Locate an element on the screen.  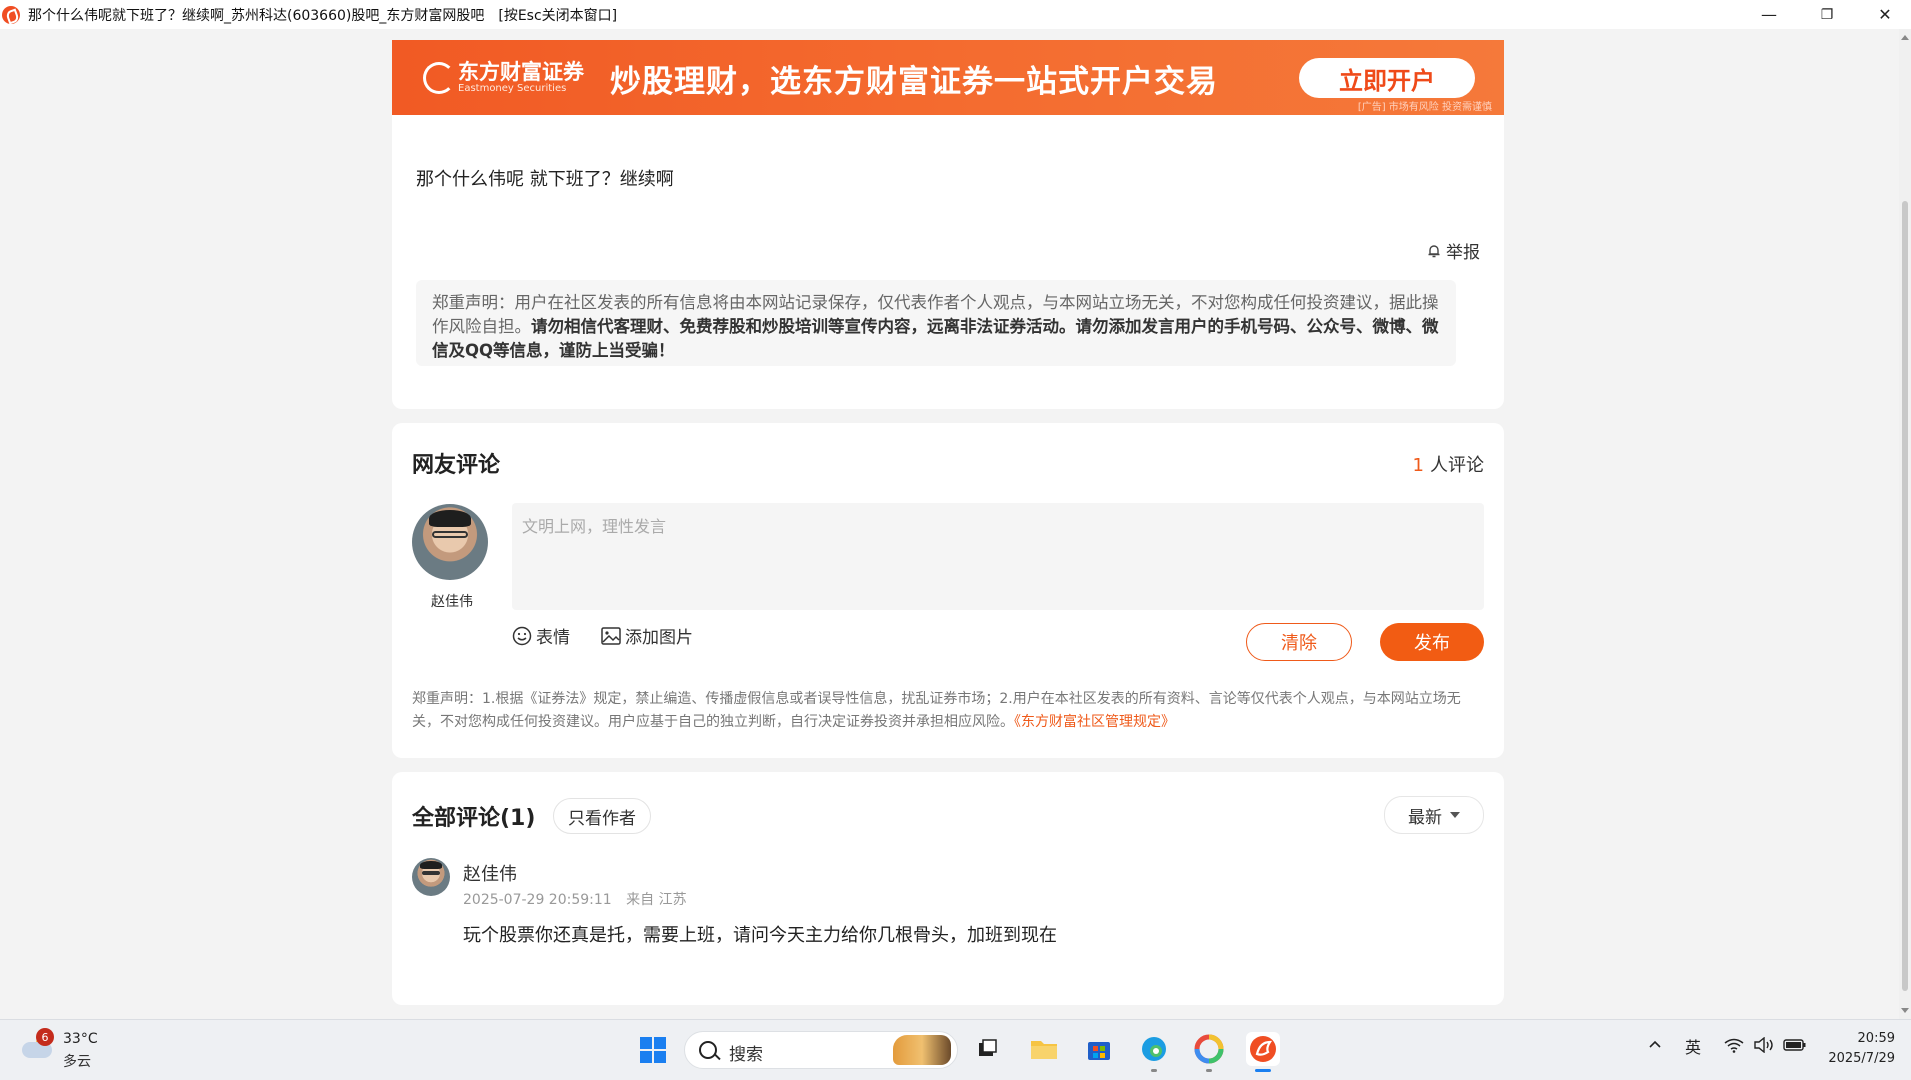
search-placeholder: 搜索 is located at coordinates (746, 1055).